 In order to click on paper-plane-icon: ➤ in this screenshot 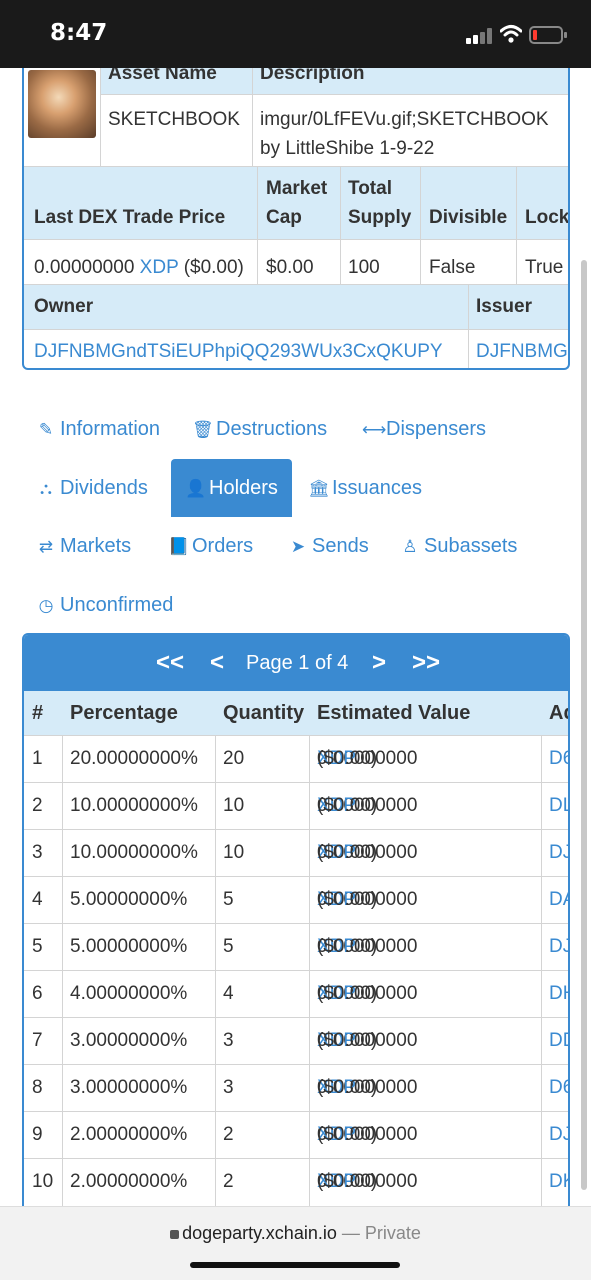, I will do `click(298, 546)`.